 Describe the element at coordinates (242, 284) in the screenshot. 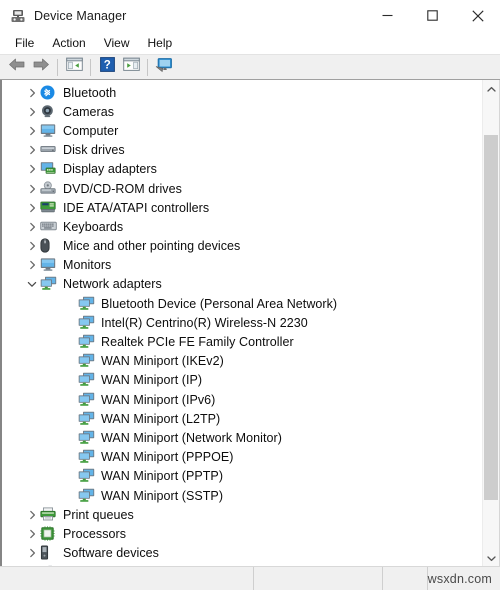

I see `tree-row: Network adapters` at that location.